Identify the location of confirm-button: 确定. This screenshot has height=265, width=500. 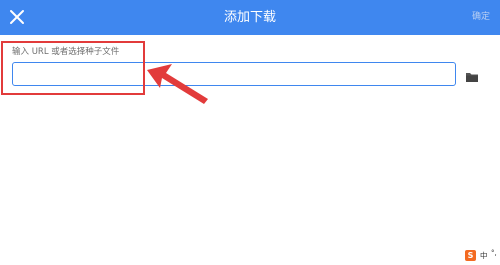
(481, 17).